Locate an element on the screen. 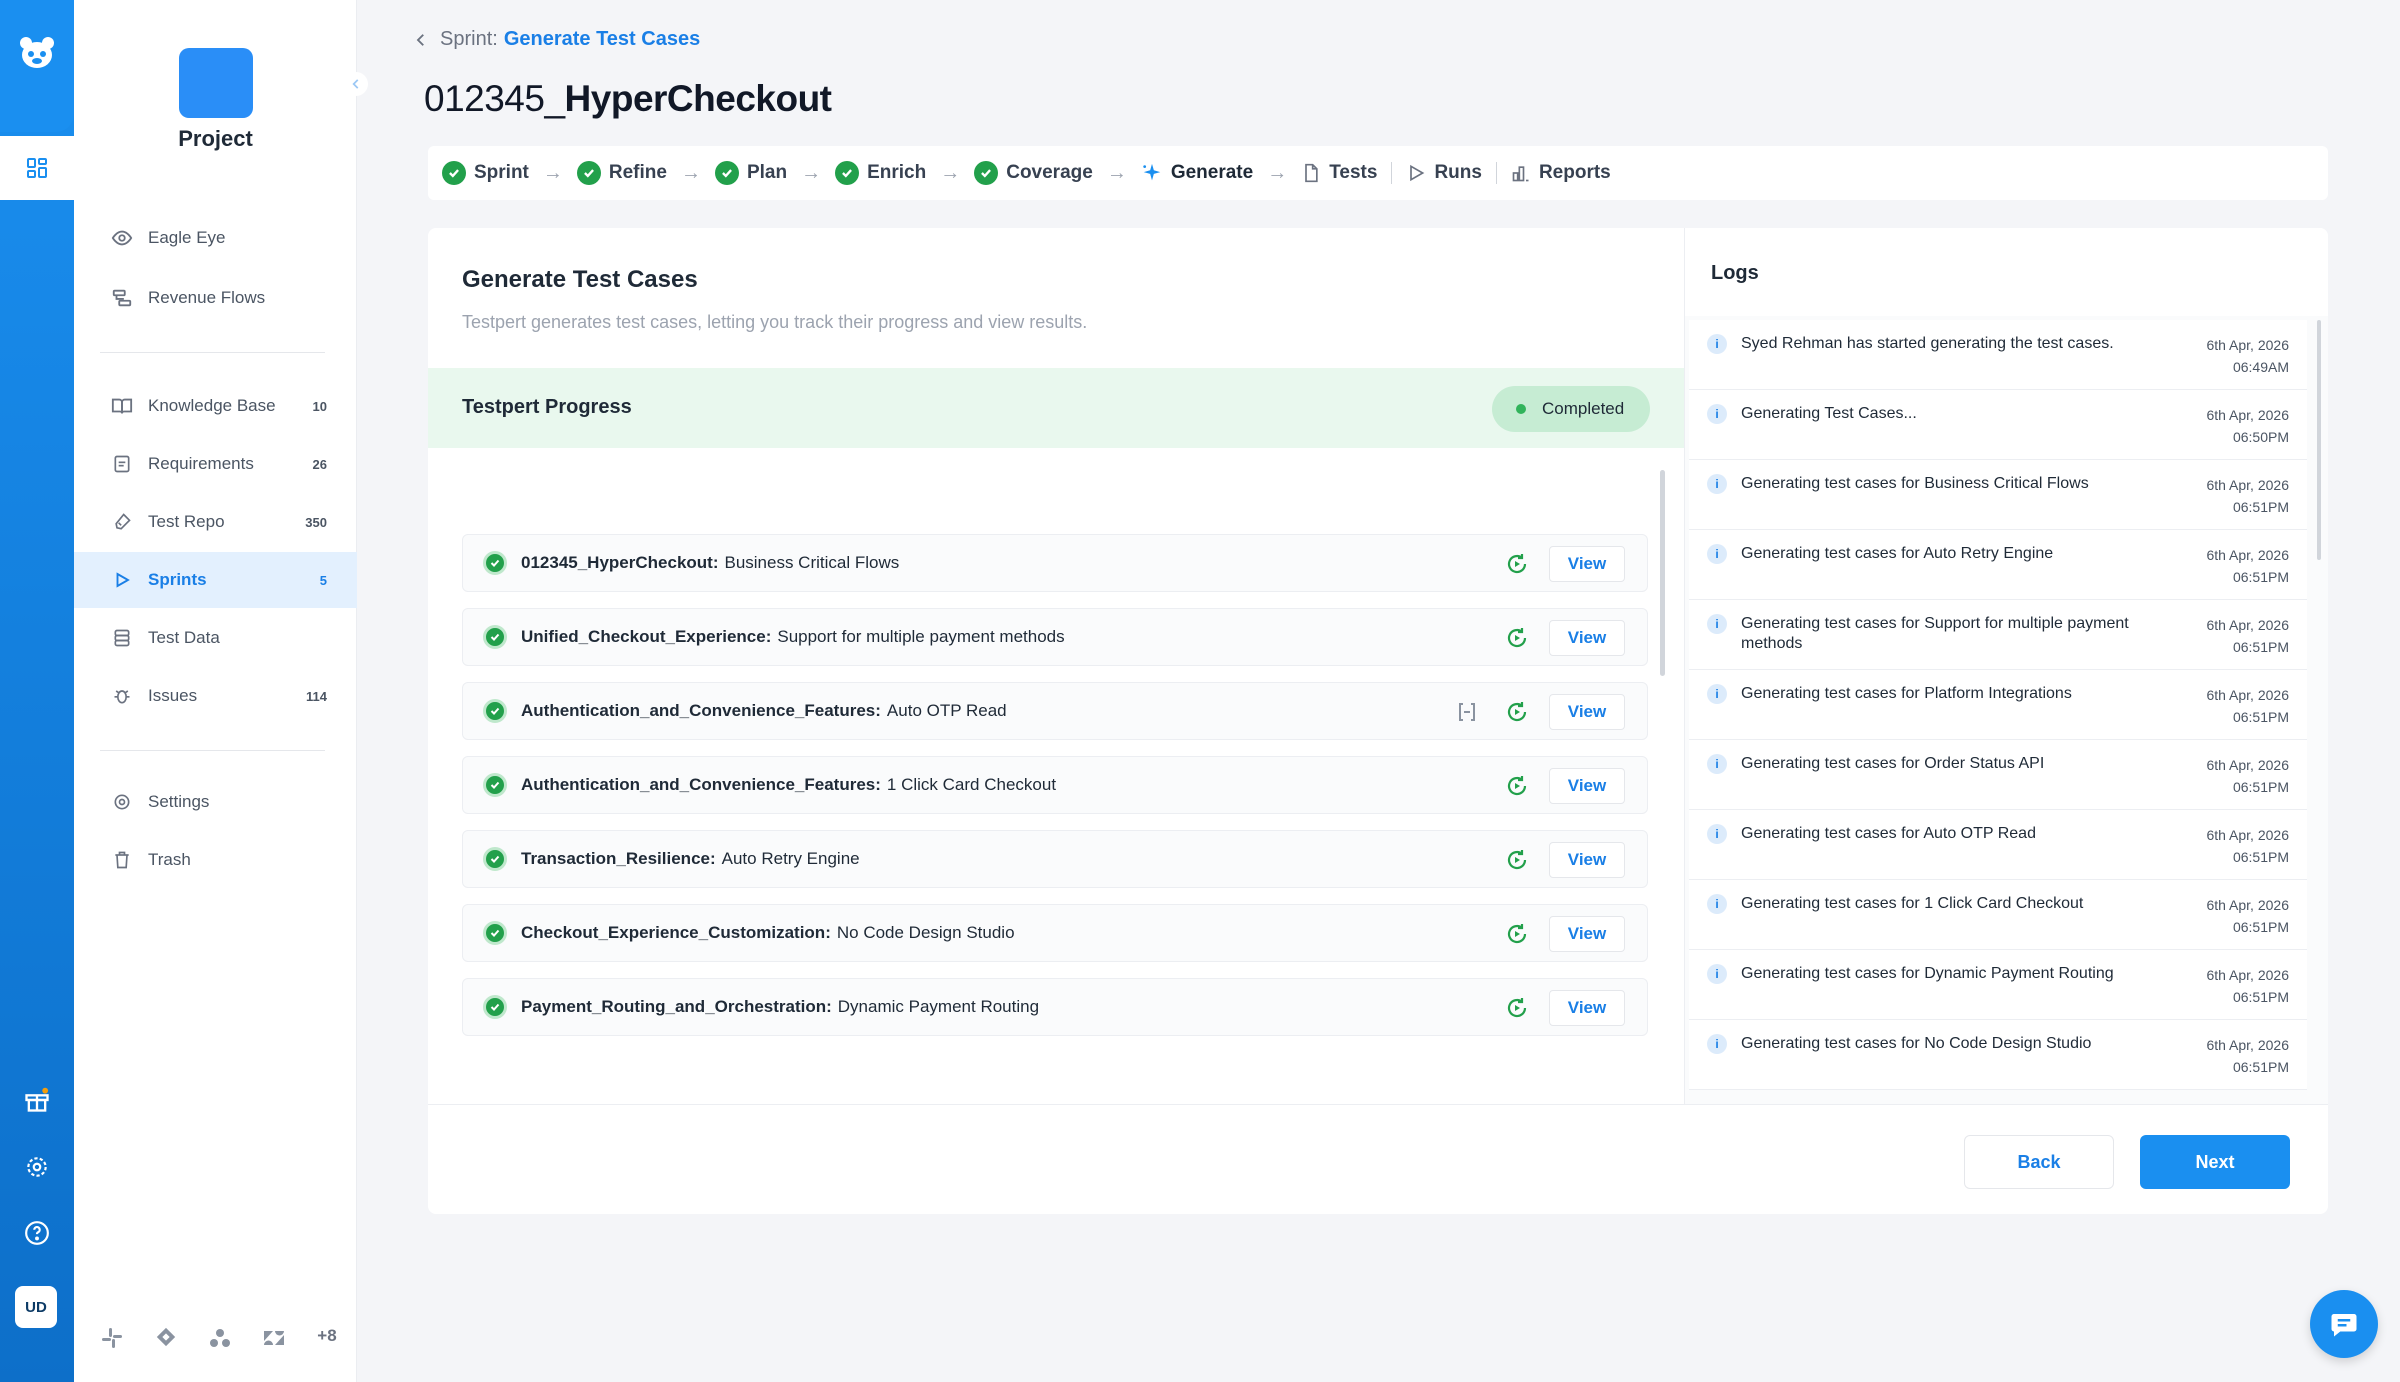  status-label: Completed is located at coordinates (1583, 408).